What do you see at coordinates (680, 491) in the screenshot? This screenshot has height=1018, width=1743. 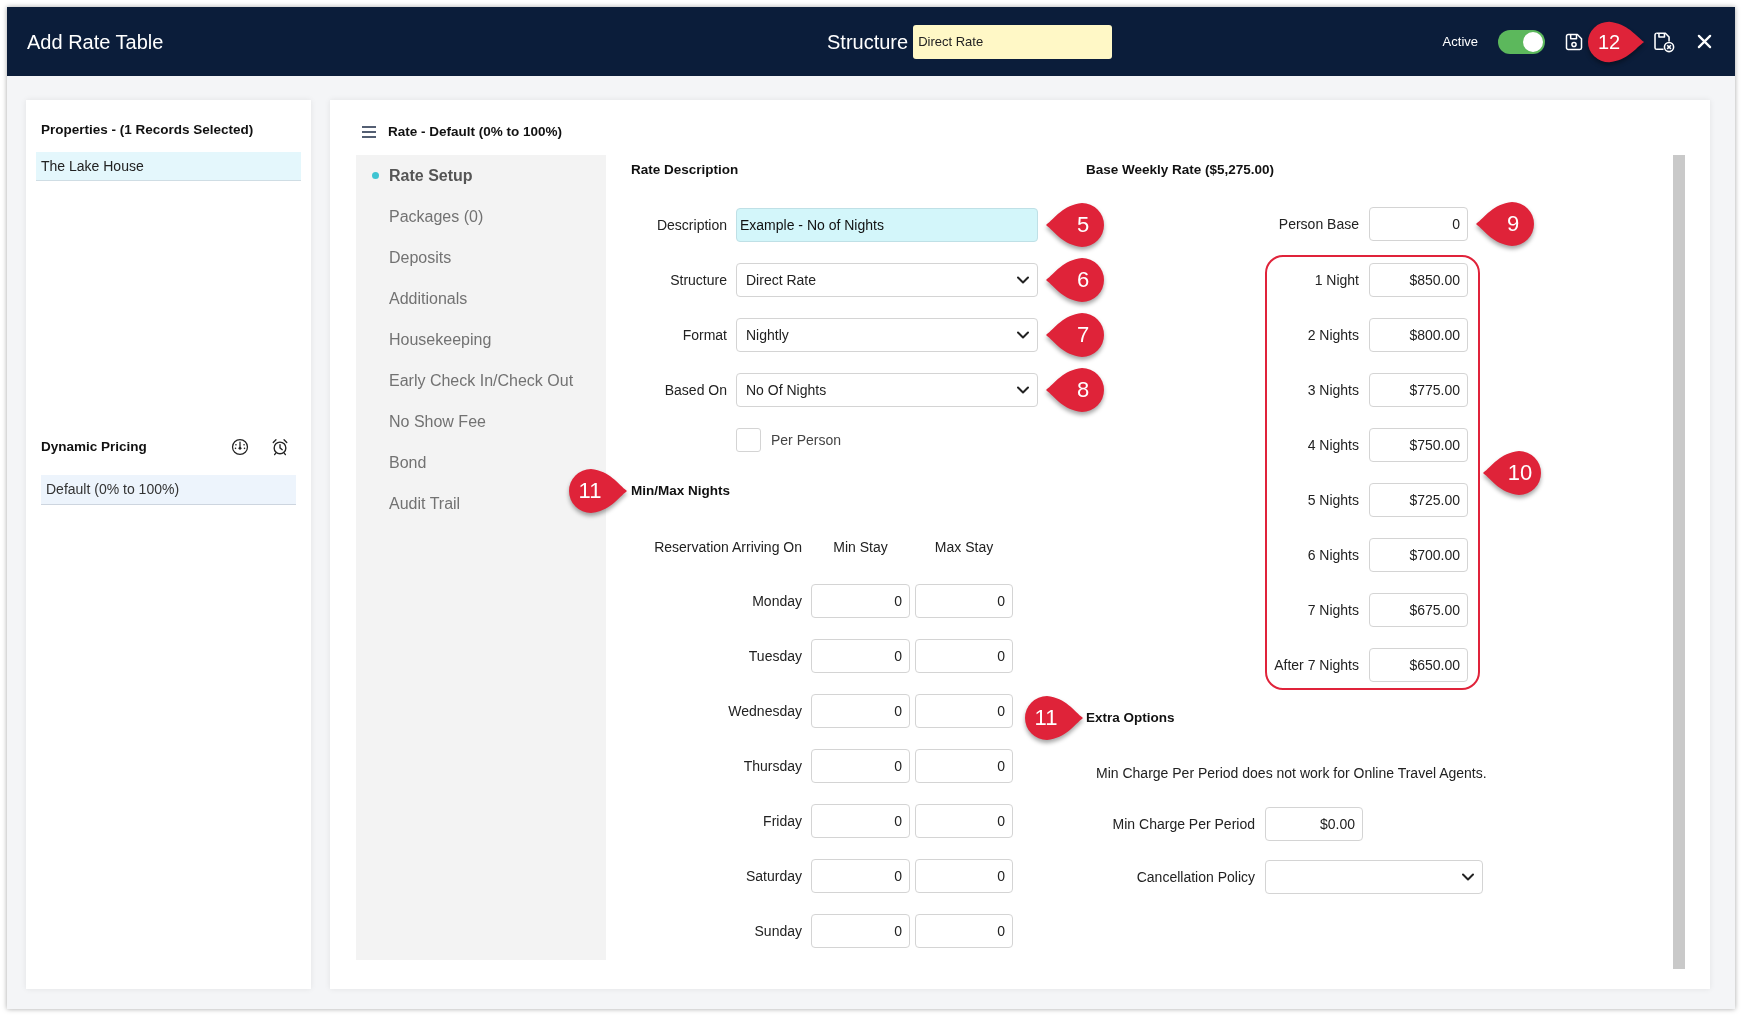 I see `section-heading: Min/Max Nights` at bounding box center [680, 491].